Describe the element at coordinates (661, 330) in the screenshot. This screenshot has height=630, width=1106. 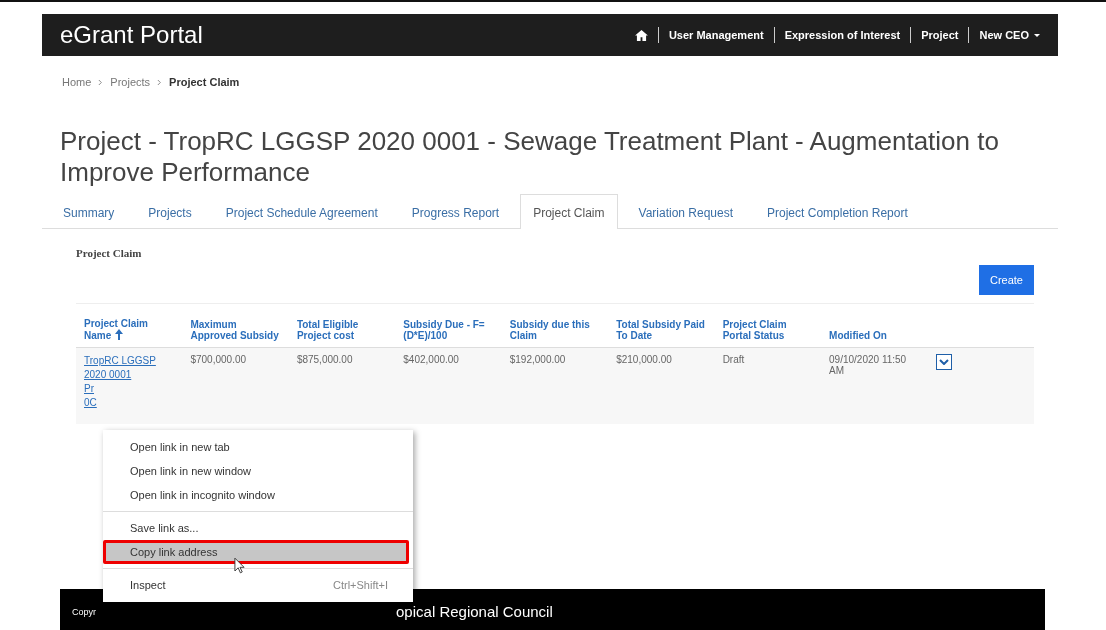
I see `column-header: Total Subsidy Paid To Date` at that location.